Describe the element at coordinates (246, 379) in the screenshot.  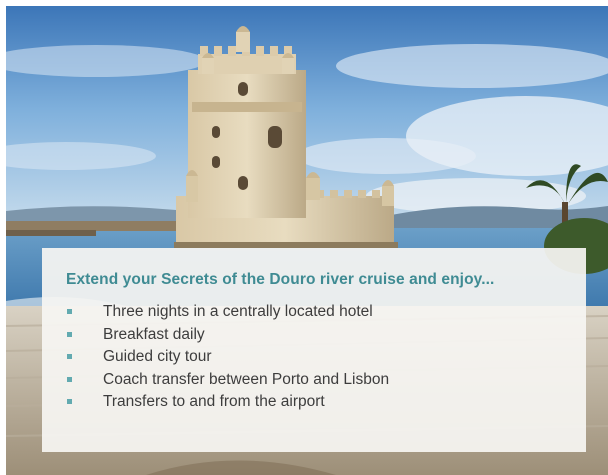
I see `list-item-text: Coach transfer between Porto and Lisbon` at that location.